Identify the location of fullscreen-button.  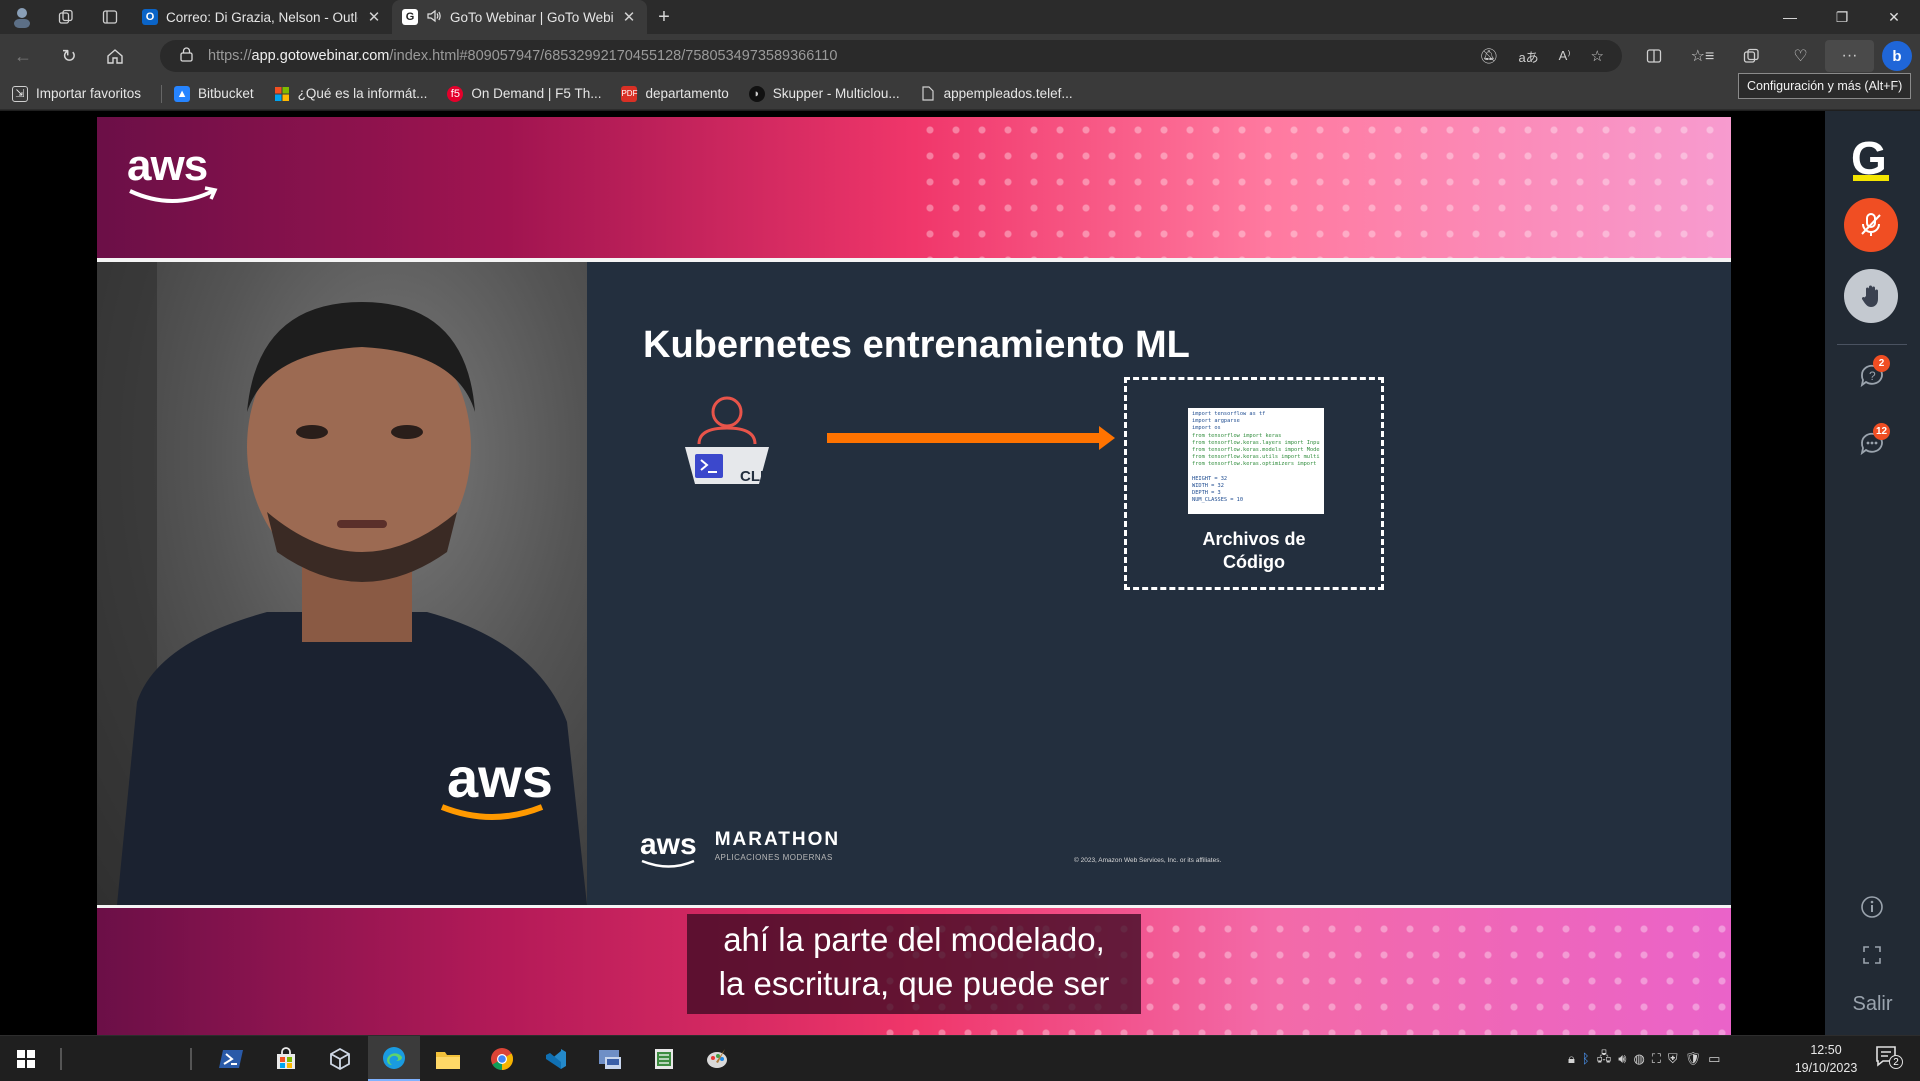
(1872, 955).